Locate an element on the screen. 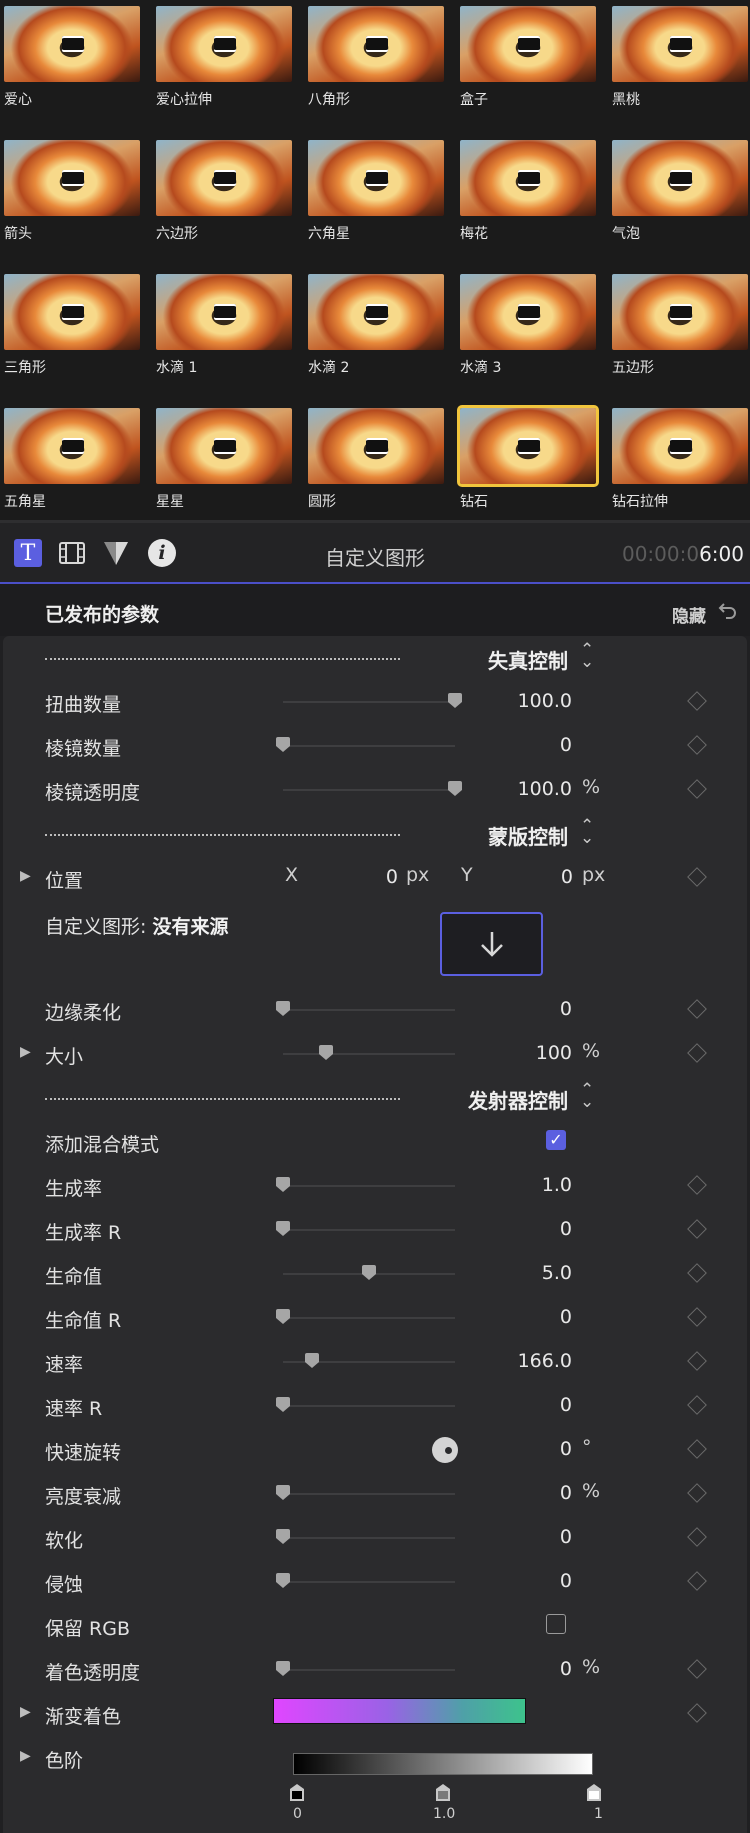 The height and width of the screenshot is (1833, 750). hide-button: 隐藏 is located at coordinates (689, 614).